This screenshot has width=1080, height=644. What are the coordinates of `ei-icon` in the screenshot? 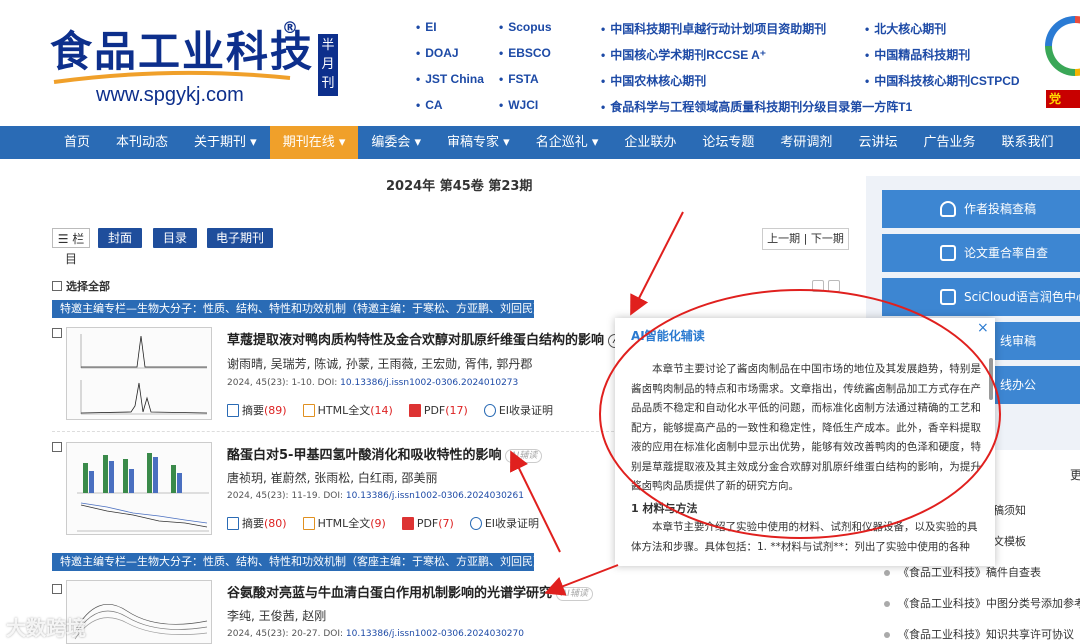 It's located at (475, 523).